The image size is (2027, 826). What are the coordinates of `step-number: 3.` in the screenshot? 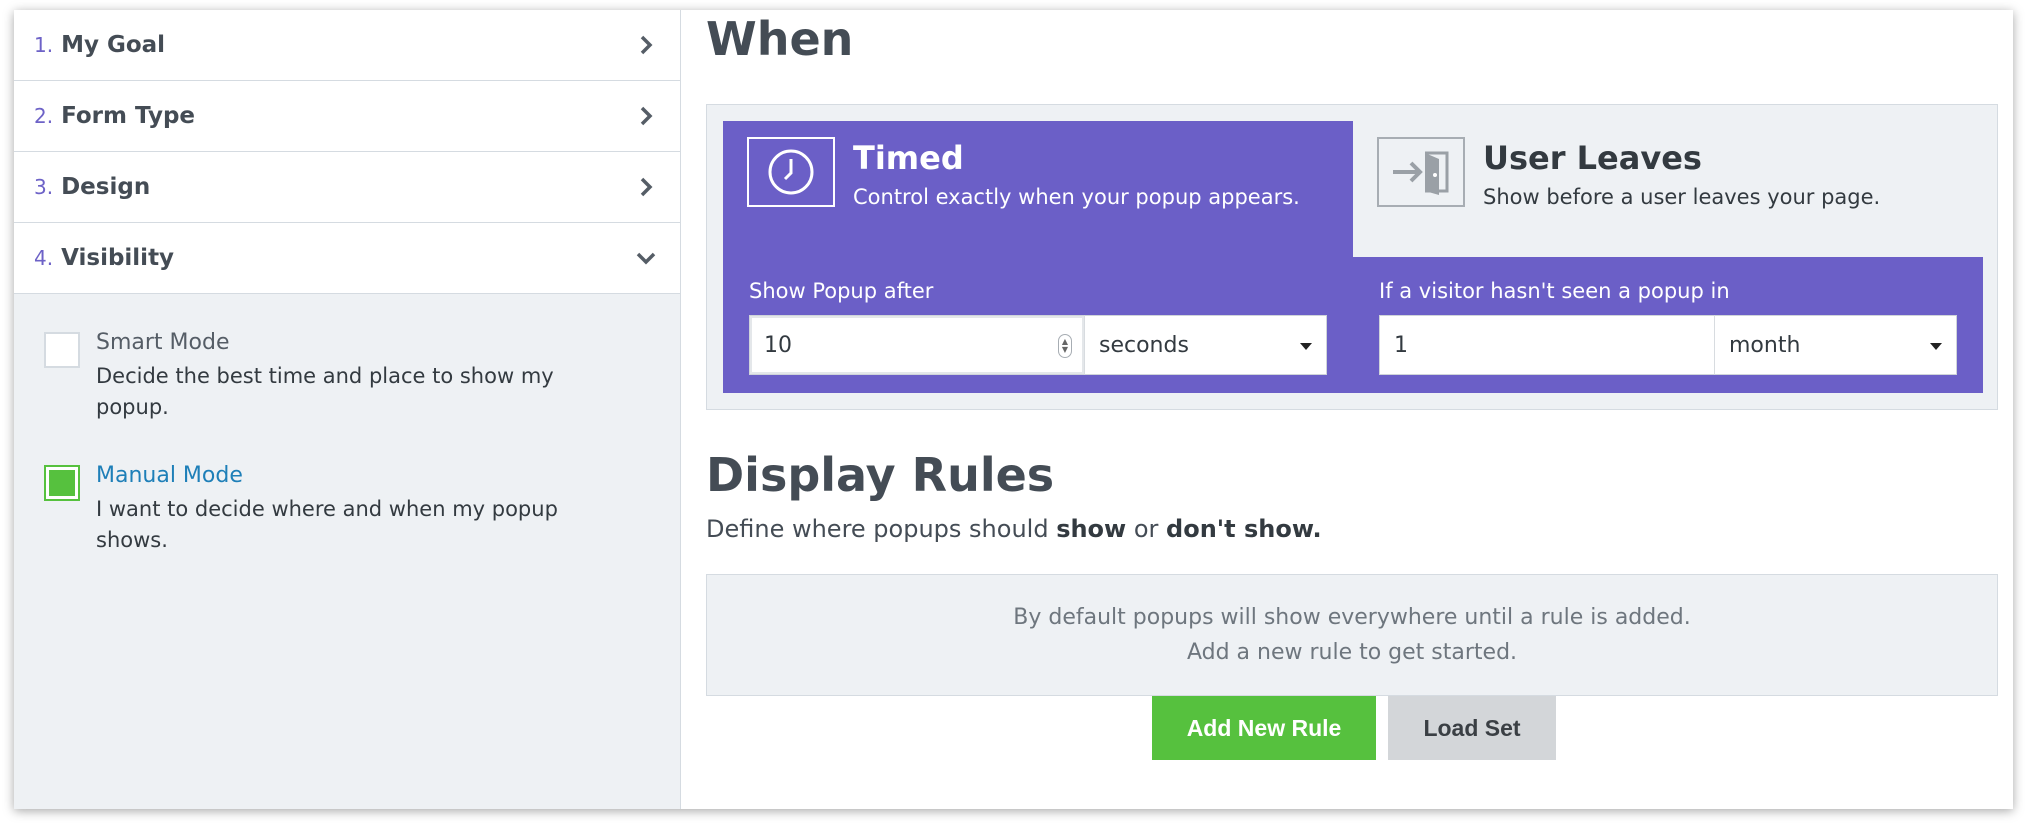 It's located at (44, 187).